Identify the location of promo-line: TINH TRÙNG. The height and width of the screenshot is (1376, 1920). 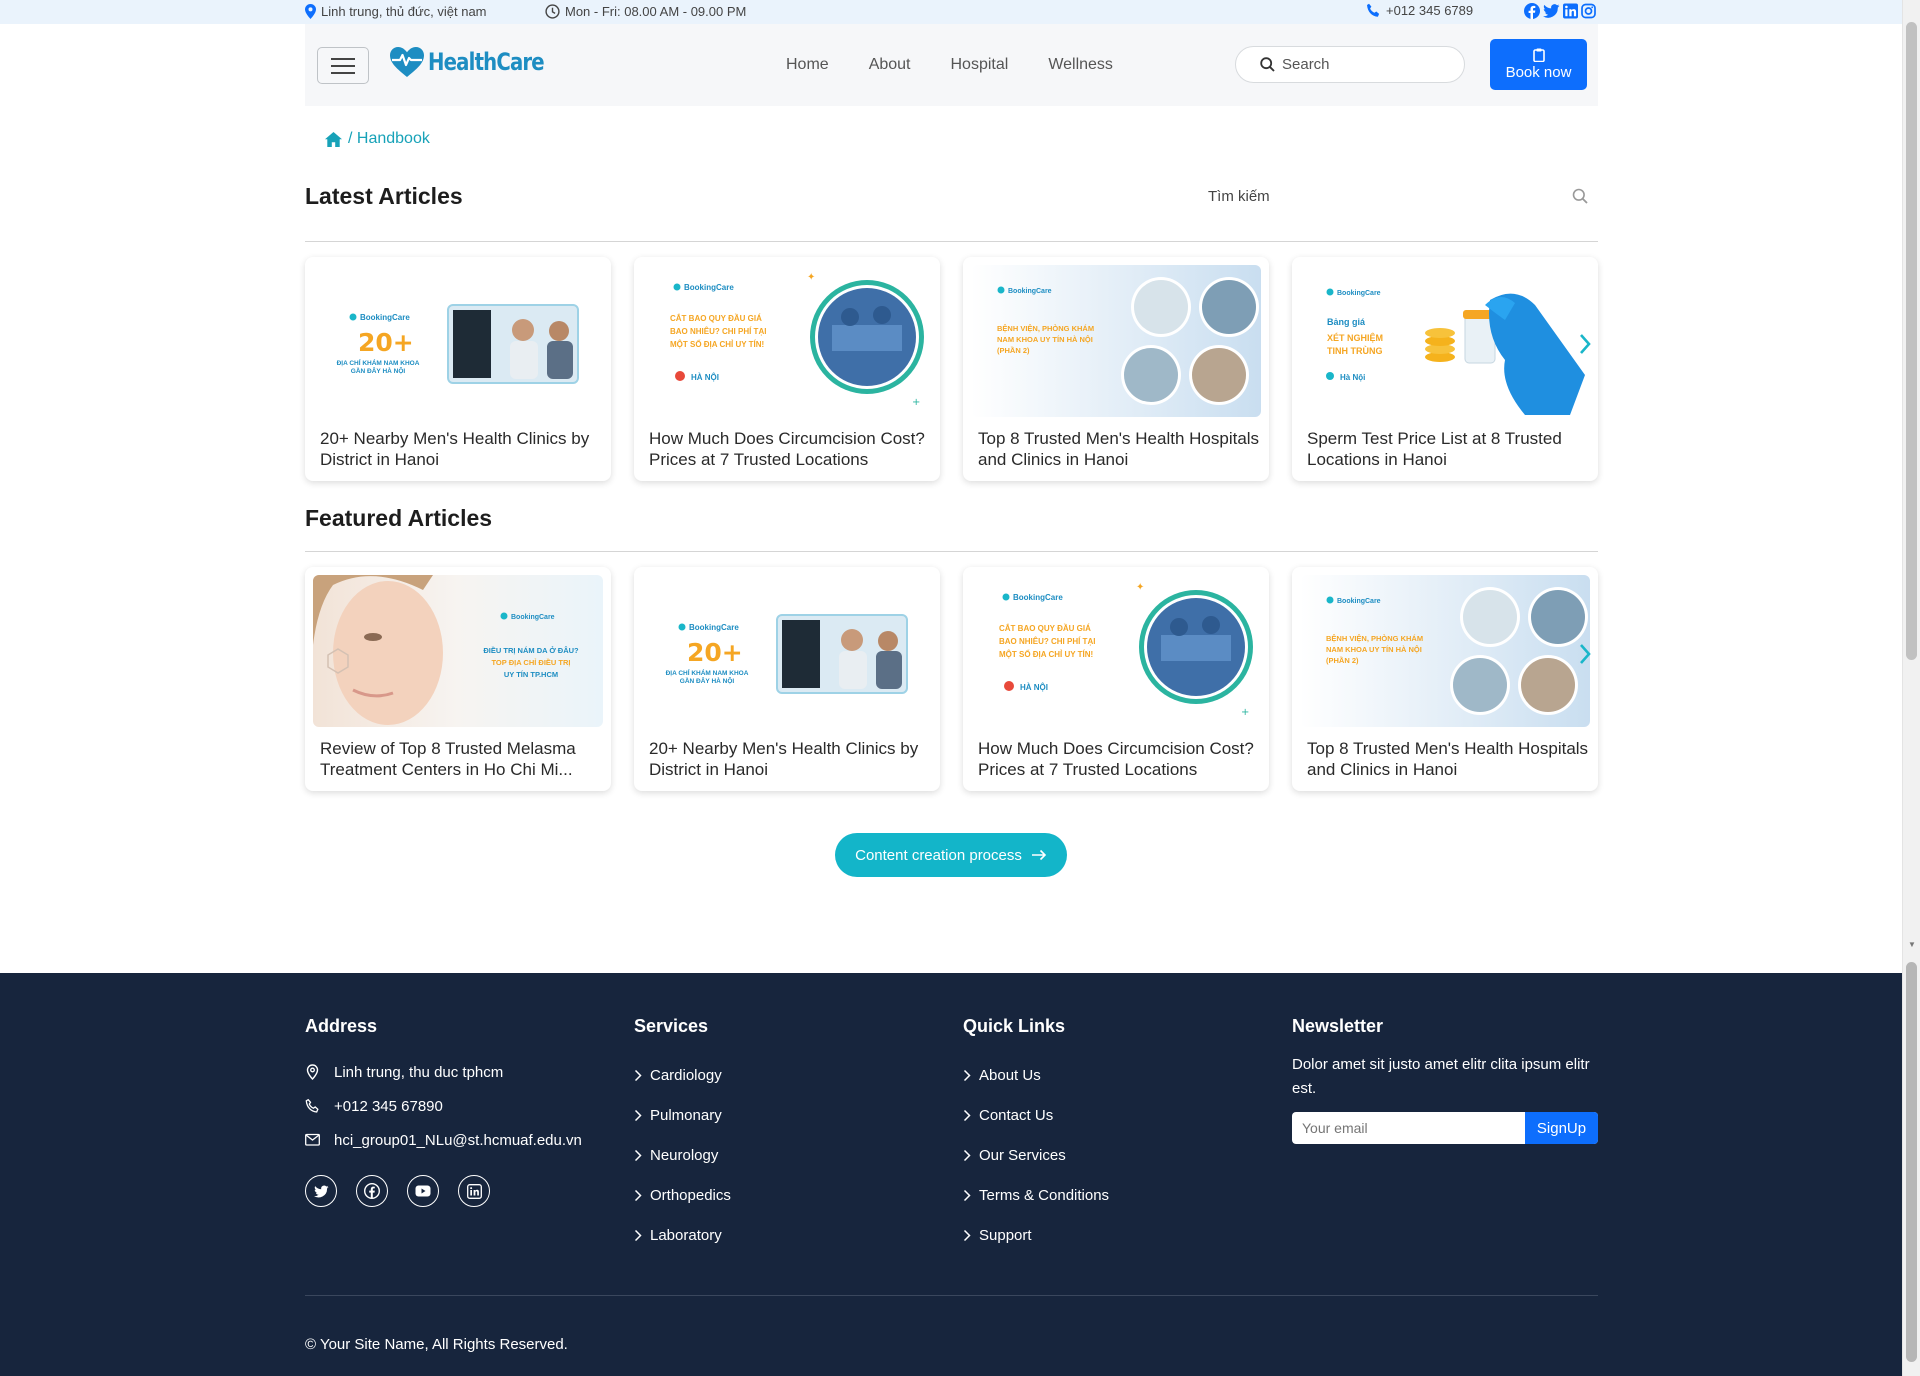
(1355, 350).